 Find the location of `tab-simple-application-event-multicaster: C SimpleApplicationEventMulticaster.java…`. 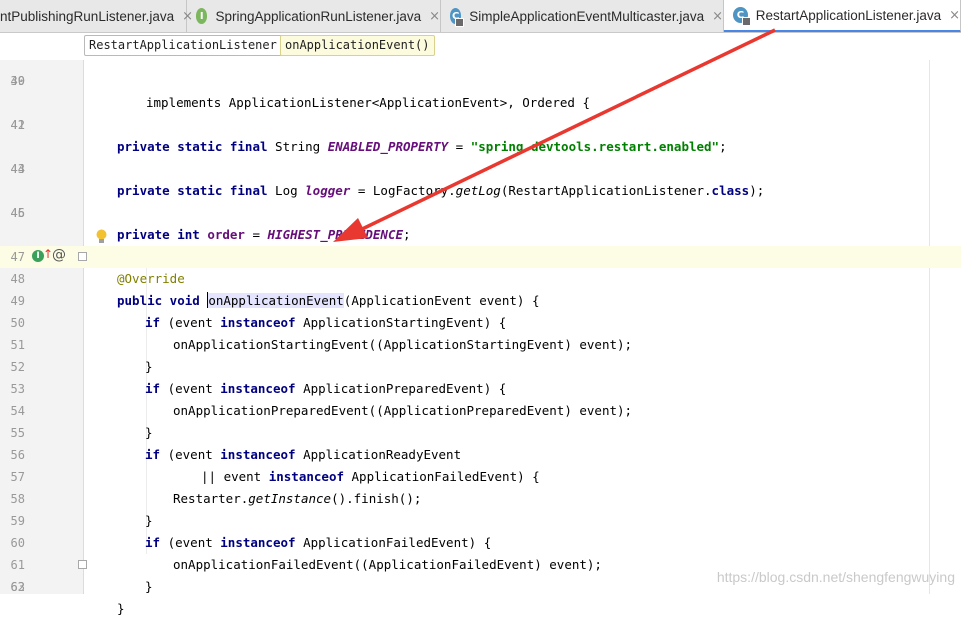

tab-simple-application-event-multicaster: C SimpleApplicationEventMulticaster.java… is located at coordinates (582, 16).